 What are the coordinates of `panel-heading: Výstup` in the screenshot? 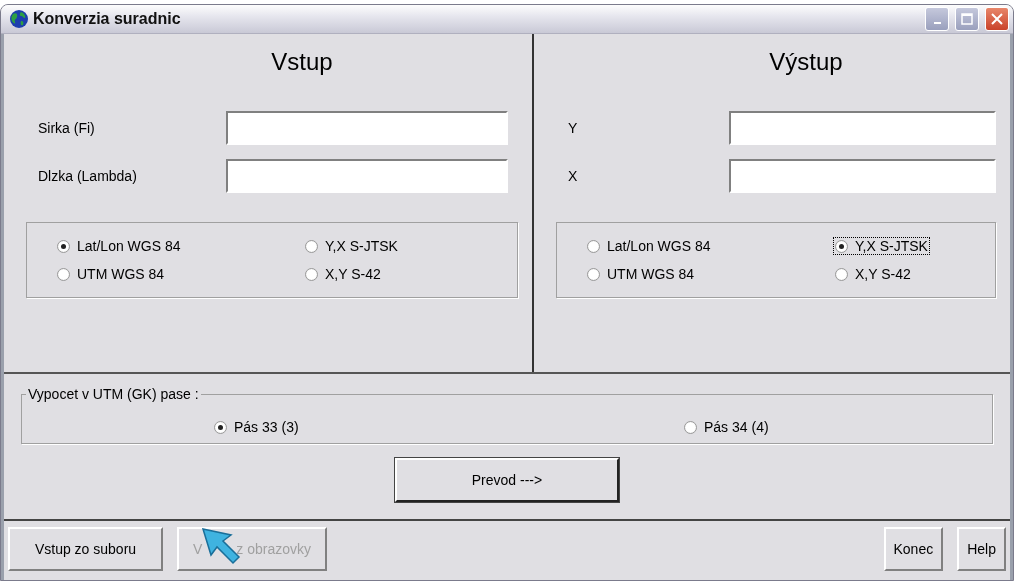 It's located at (806, 61).